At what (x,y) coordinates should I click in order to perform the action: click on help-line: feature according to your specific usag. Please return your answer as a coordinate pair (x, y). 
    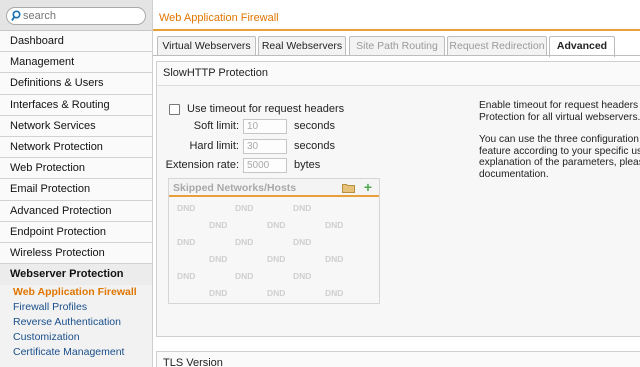
    Looking at the image, I should click on (559, 151).